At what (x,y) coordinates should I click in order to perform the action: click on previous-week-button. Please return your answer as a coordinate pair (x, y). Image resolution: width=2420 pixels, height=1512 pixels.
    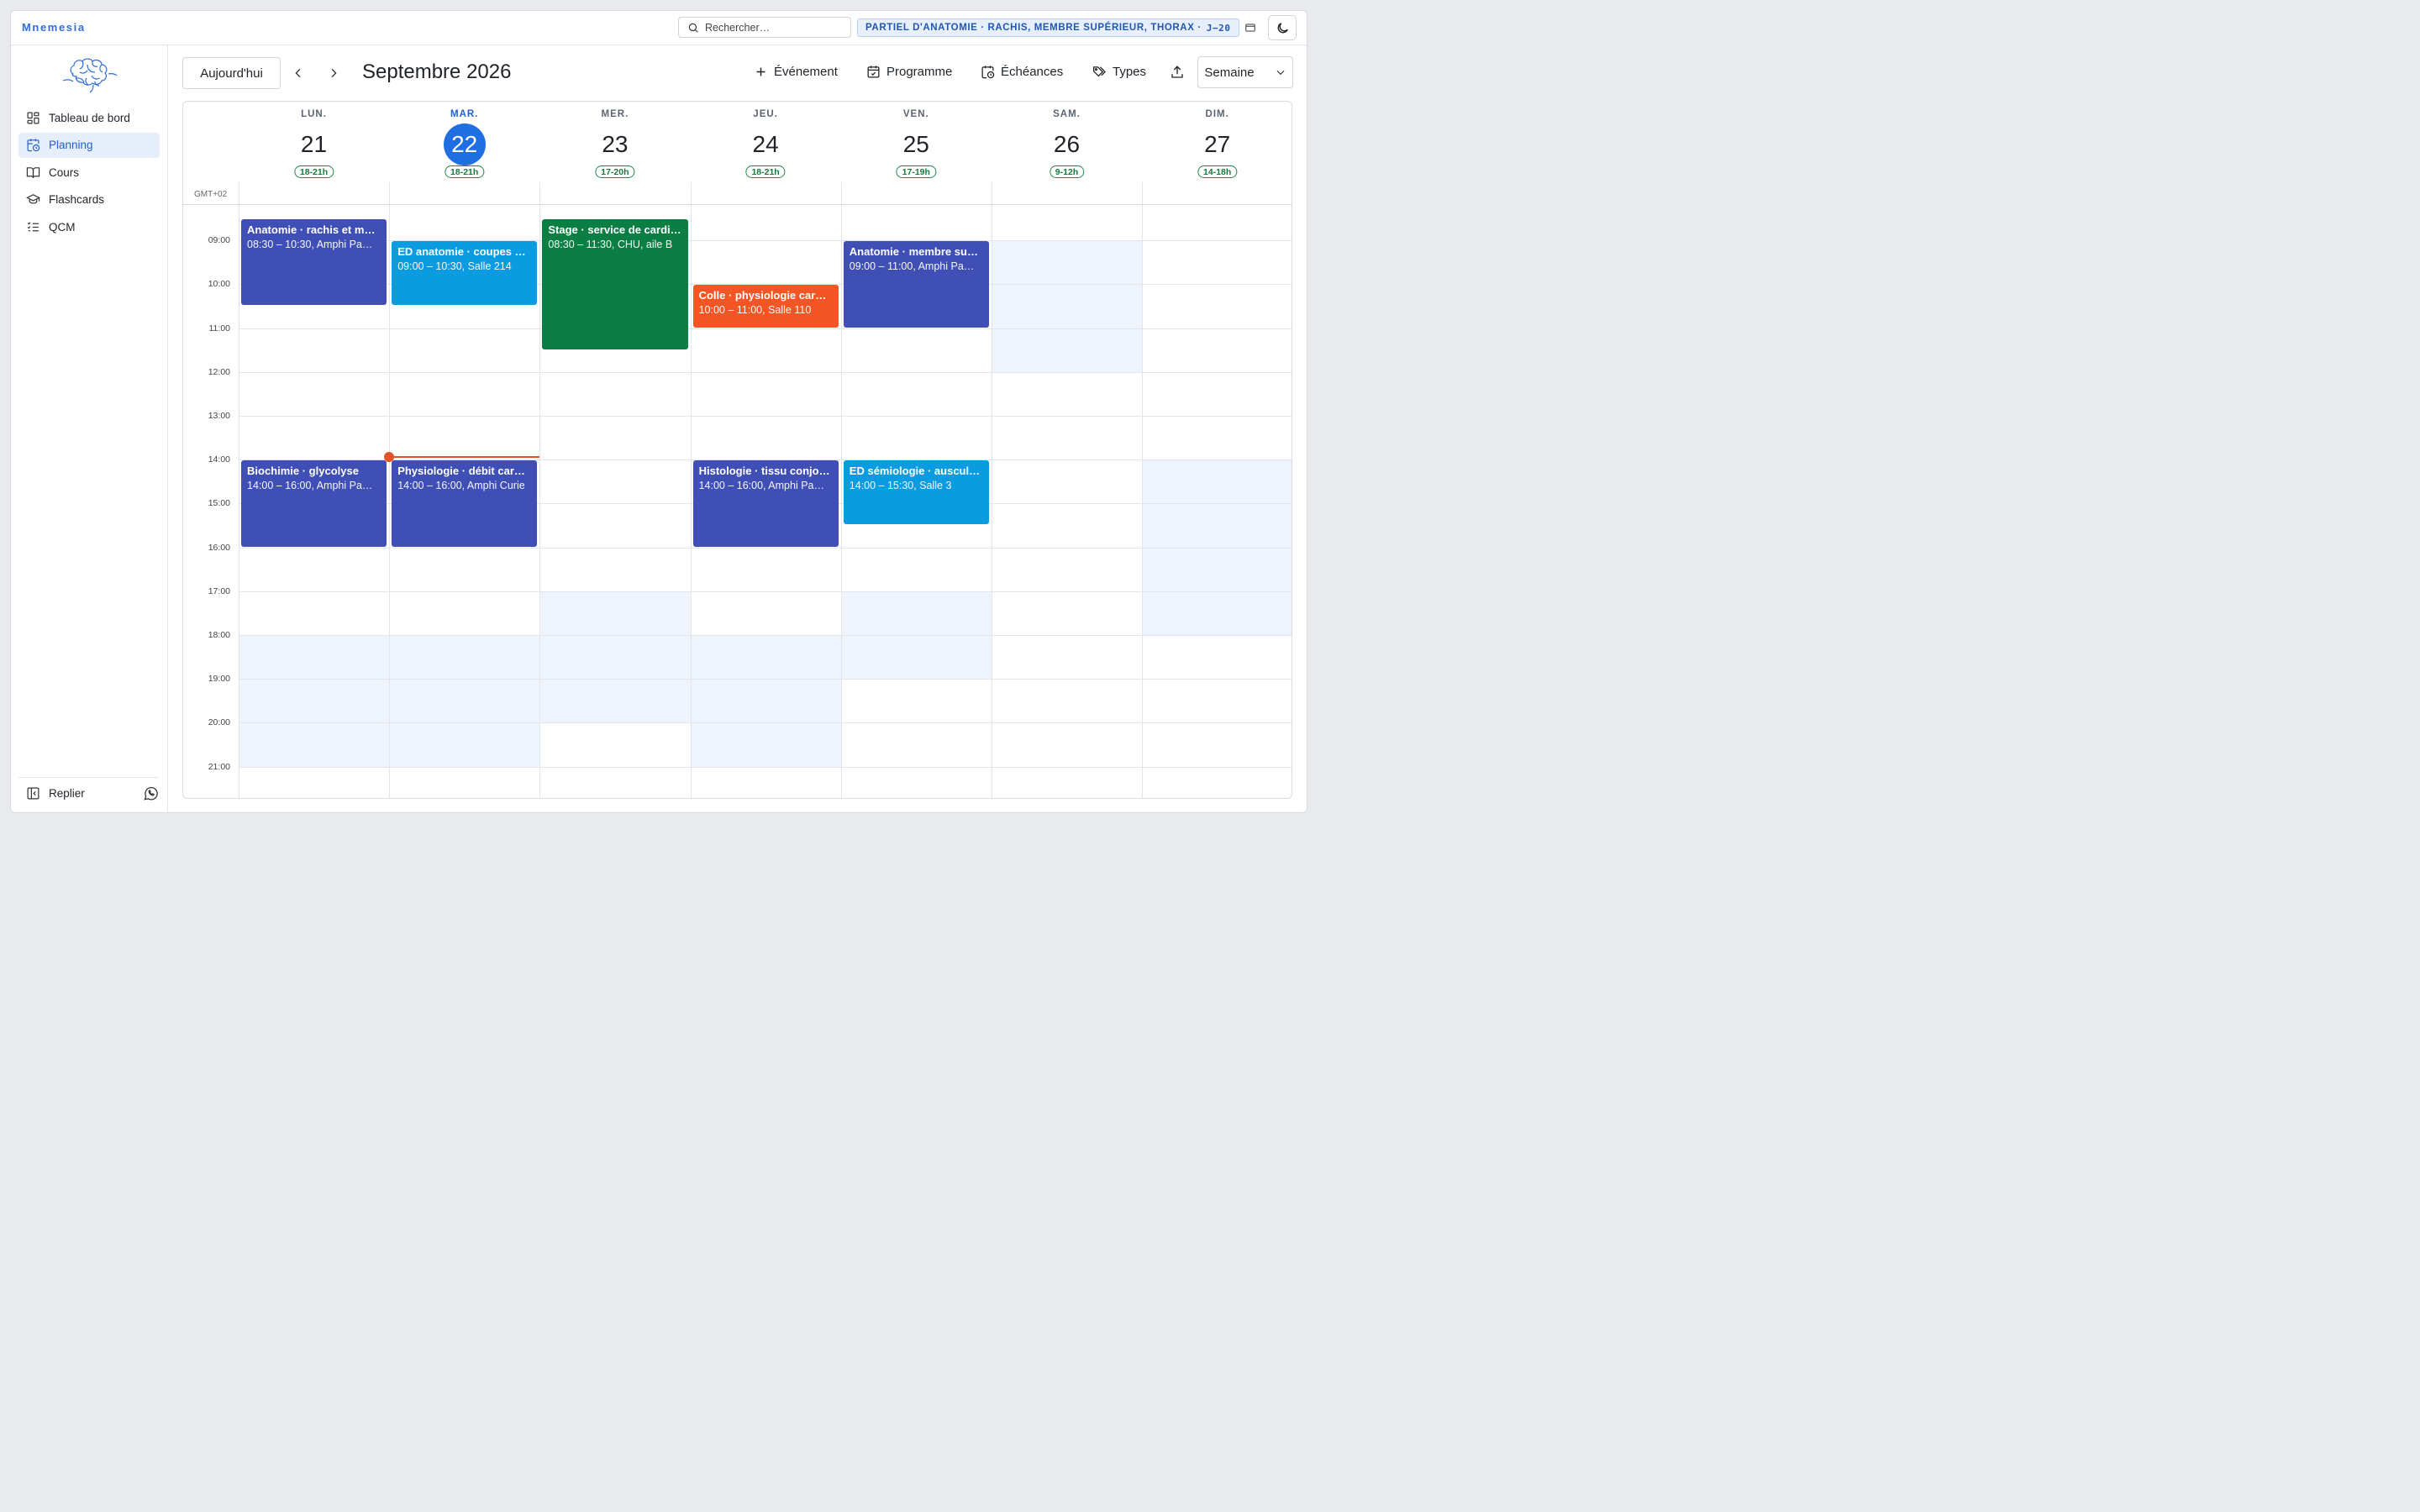
    Looking at the image, I should click on (299, 73).